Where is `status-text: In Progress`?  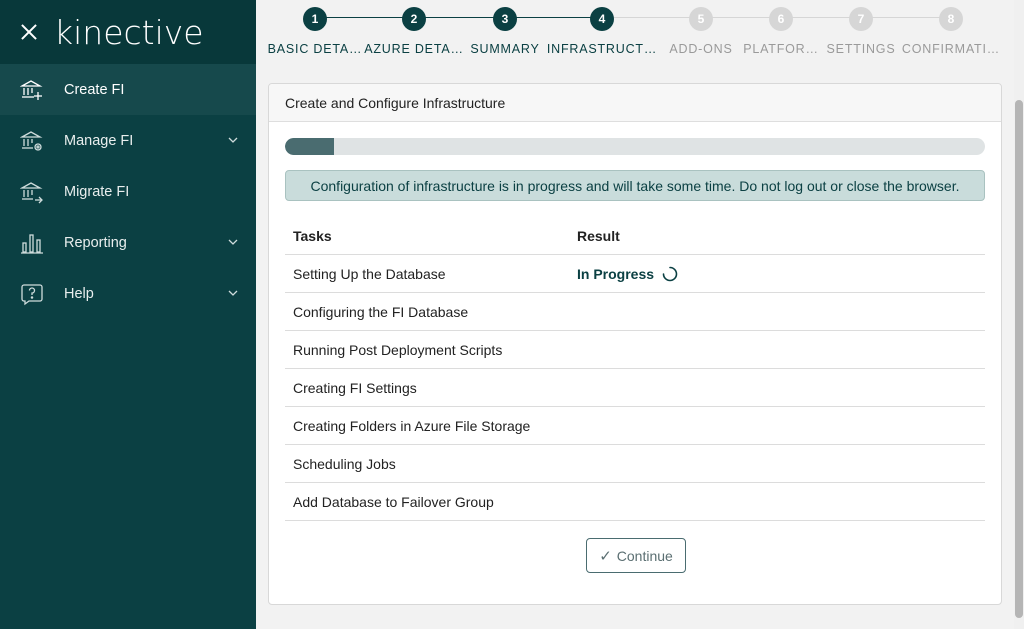
status-text: In Progress is located at coordinates (616, 273).